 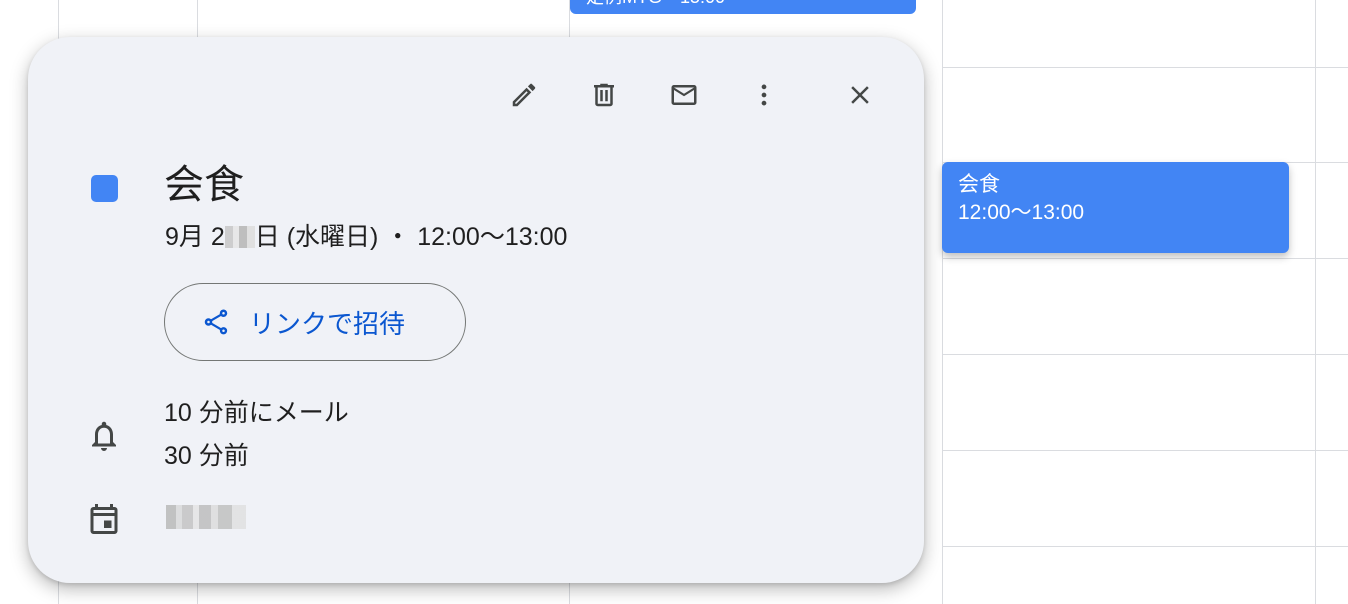 What do you see at coordinates (1021, 212) in the screenshot?
I see `calendar-event-time: 12:00〜13:00` at bounding box center [1021, 212].